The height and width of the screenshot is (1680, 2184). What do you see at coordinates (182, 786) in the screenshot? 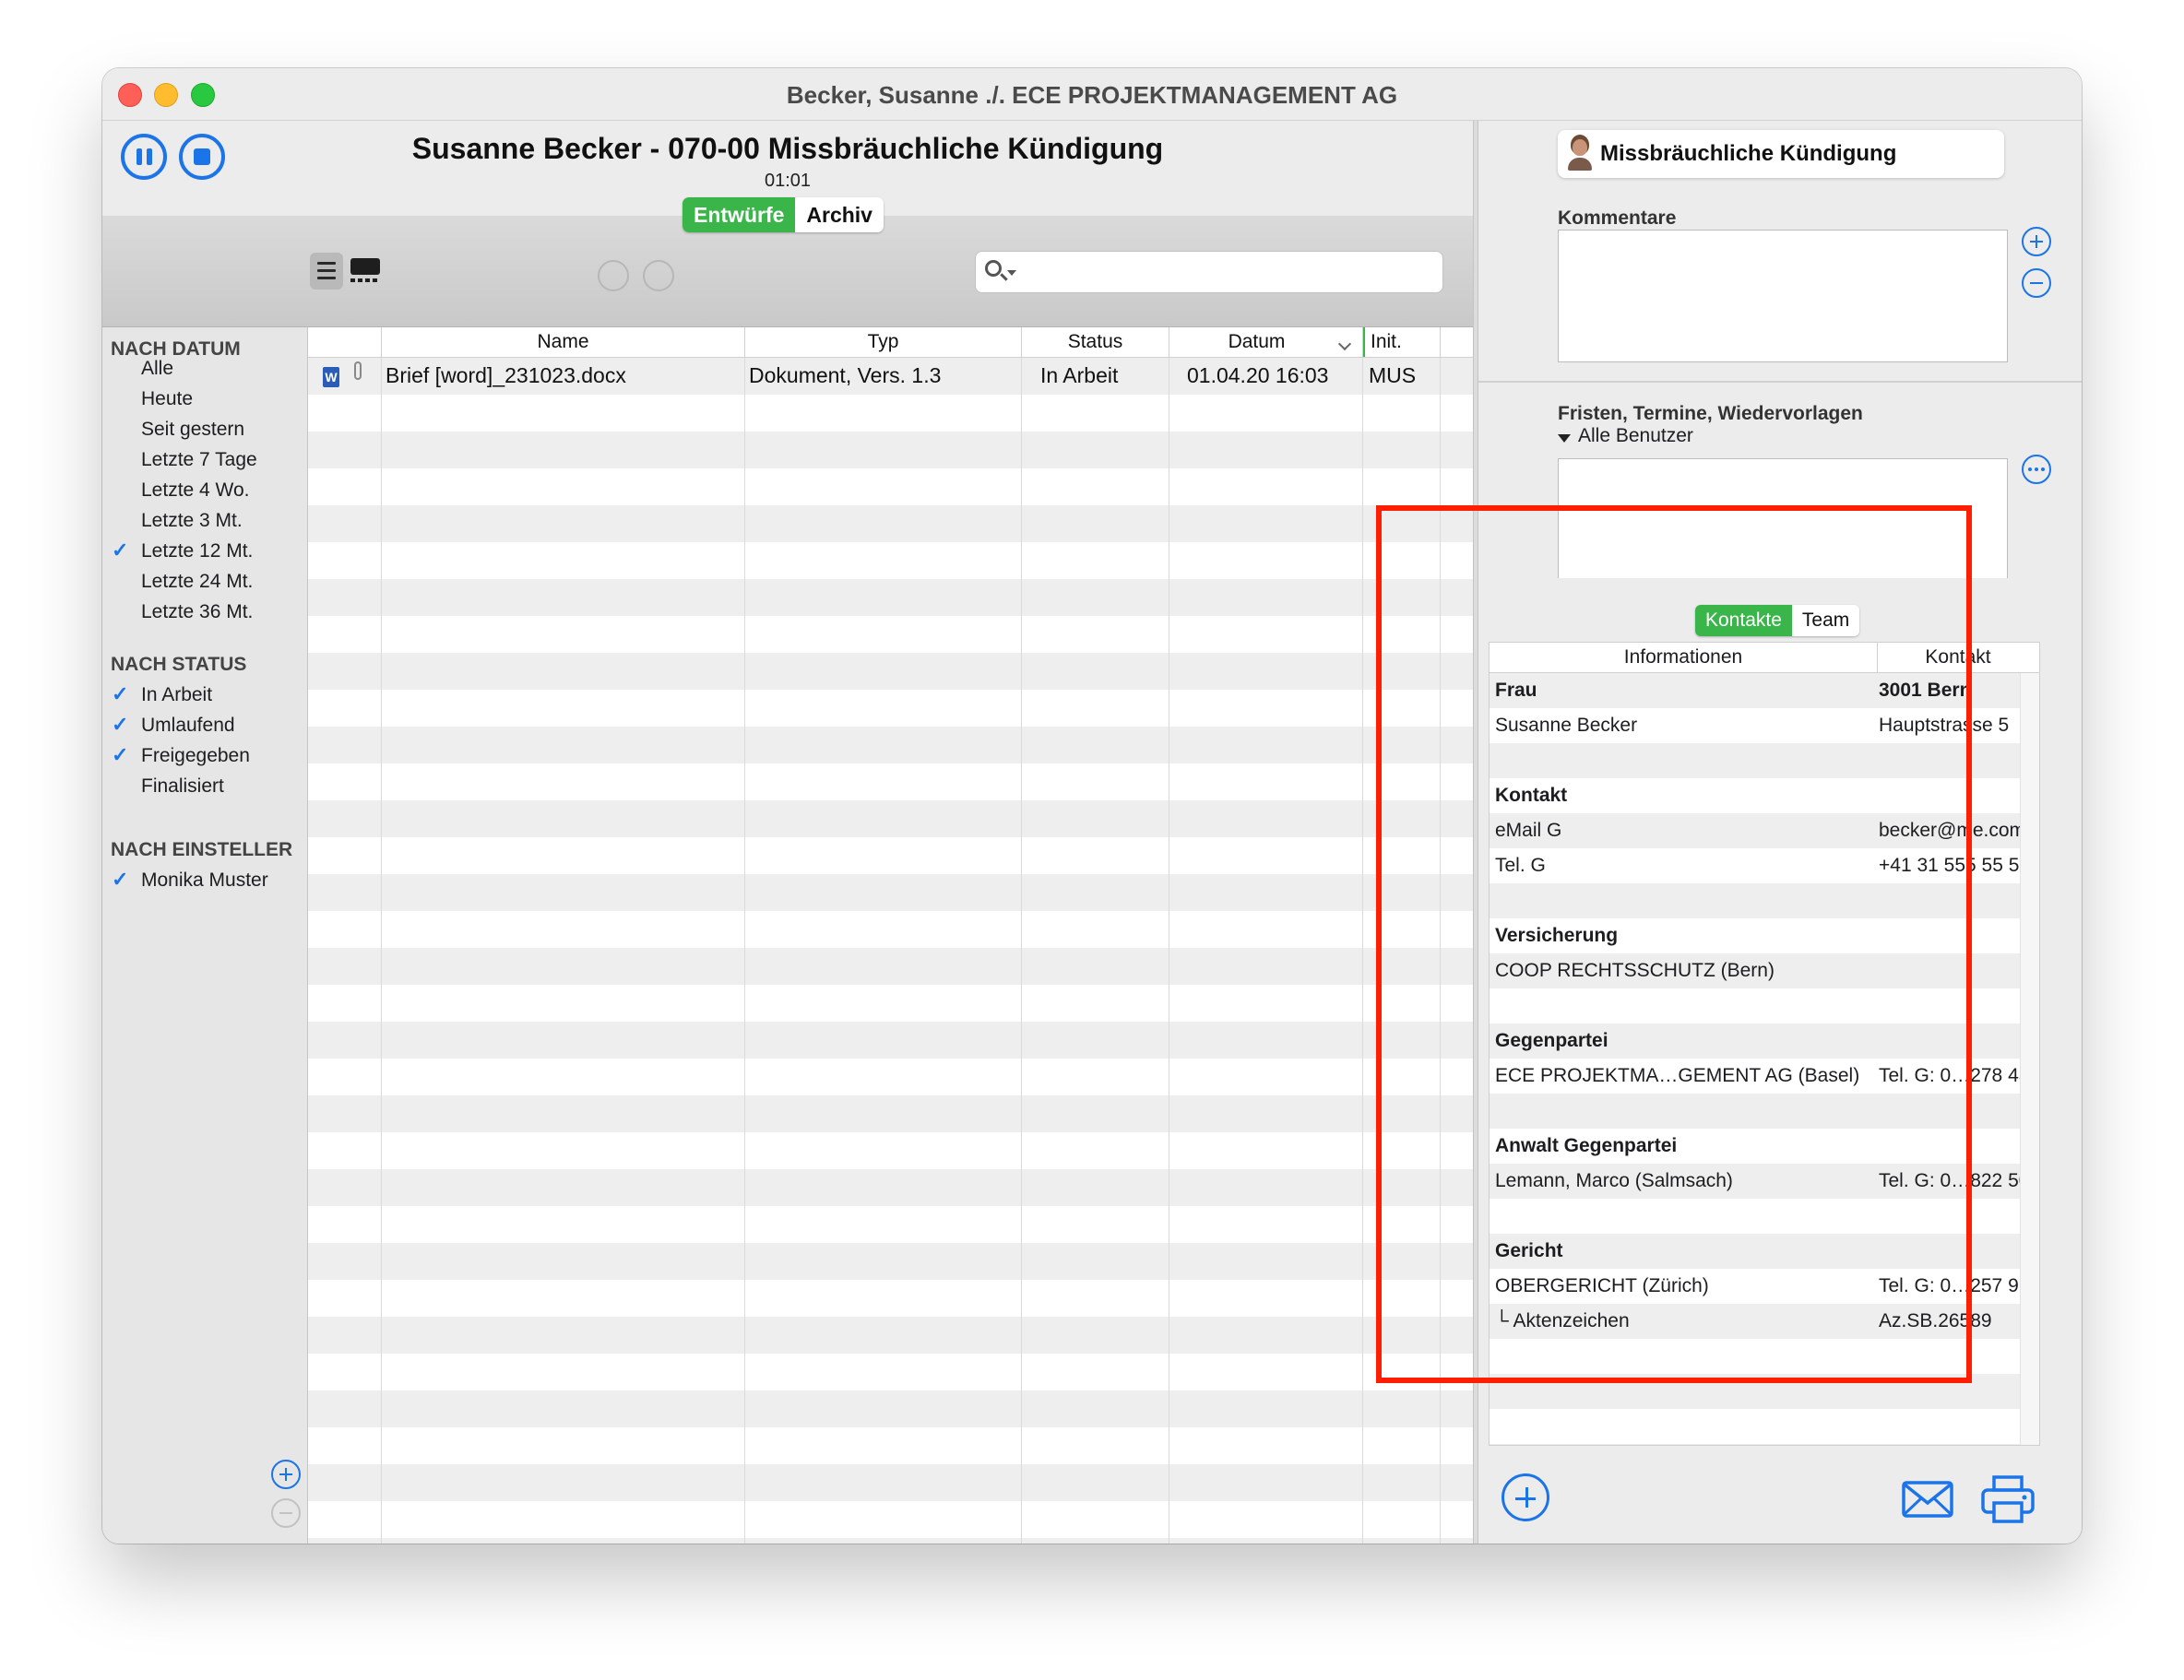
I see `filter-item: Finalisiert` at bounding box center [182, 786].